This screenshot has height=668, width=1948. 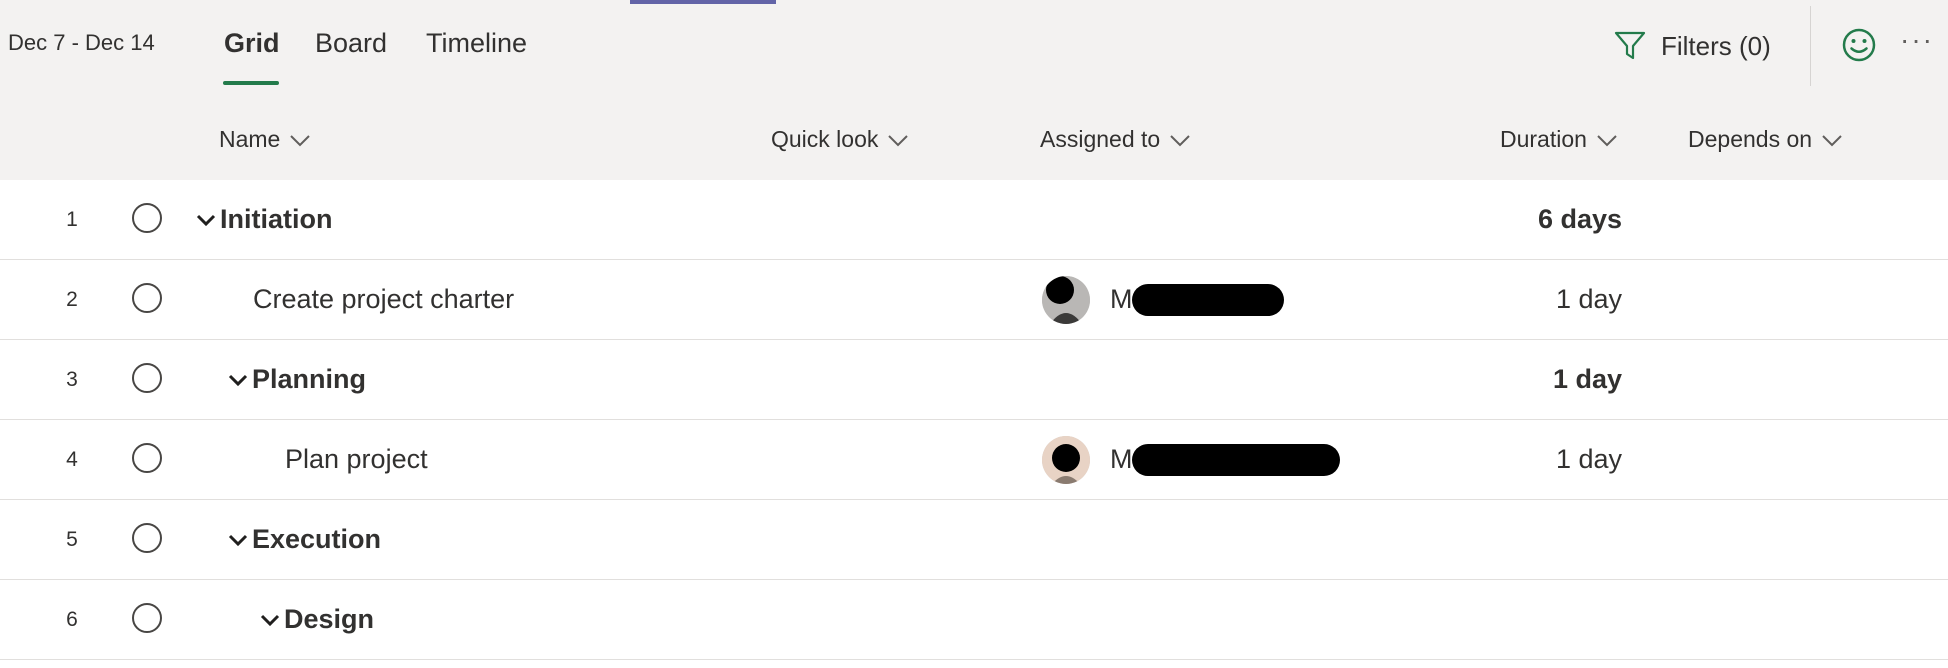 What do you see at coordinates (974, 620) in the screenshot?
I see `table-row: 6 Design` at bounding box center [974, 620].